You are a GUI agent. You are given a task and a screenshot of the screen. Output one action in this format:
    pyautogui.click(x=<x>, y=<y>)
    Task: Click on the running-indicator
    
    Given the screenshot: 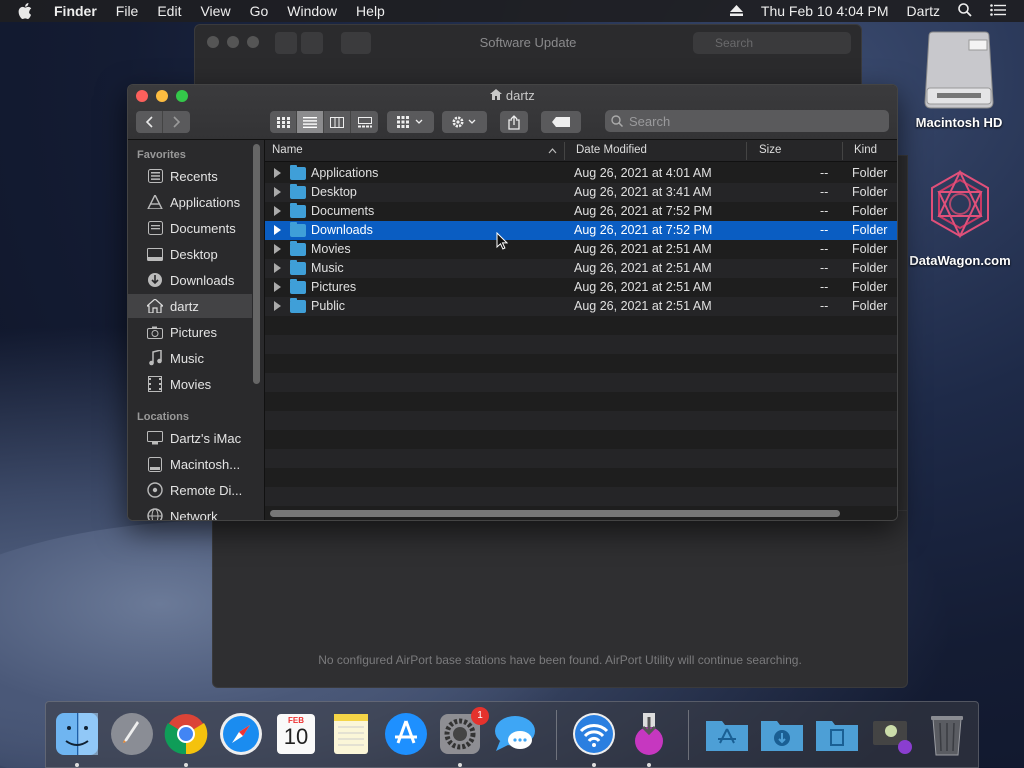 What is the action you would take?
    pyautogui.click(x=77, y=765)
    